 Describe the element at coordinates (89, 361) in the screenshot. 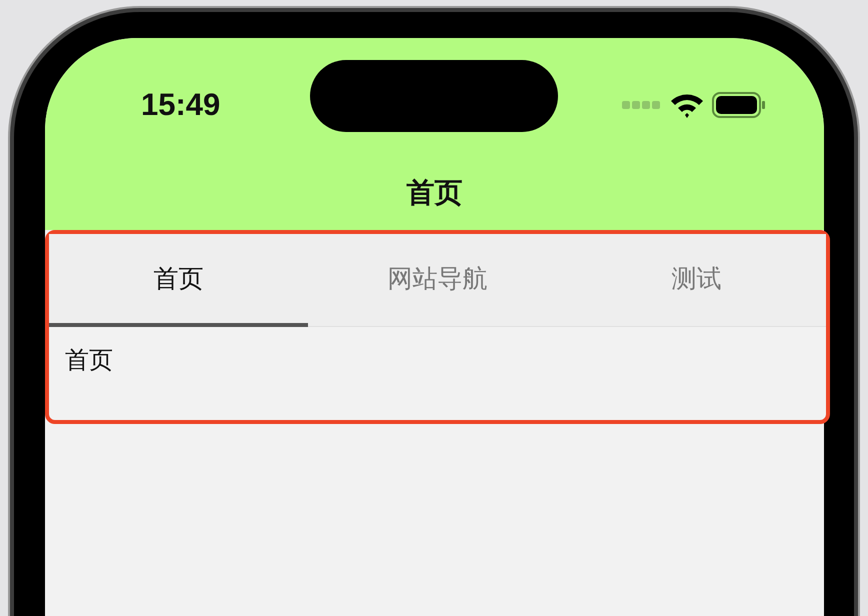

I see `content-text: 首页` at that location.